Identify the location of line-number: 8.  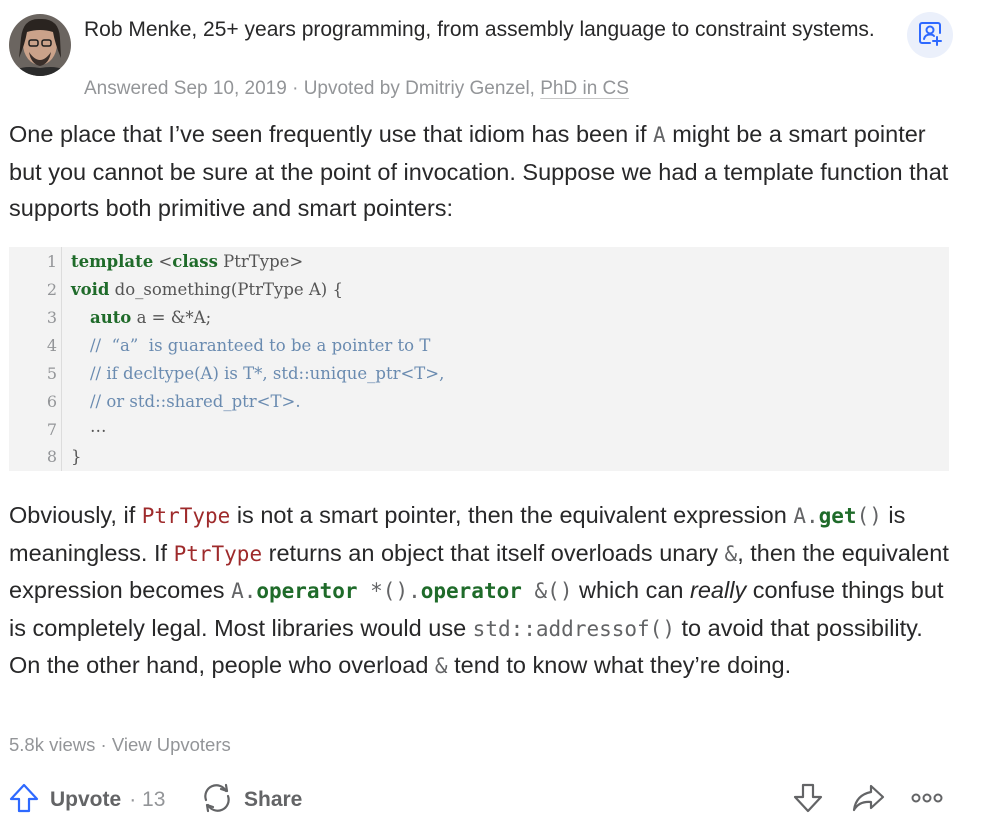
(51, 456).